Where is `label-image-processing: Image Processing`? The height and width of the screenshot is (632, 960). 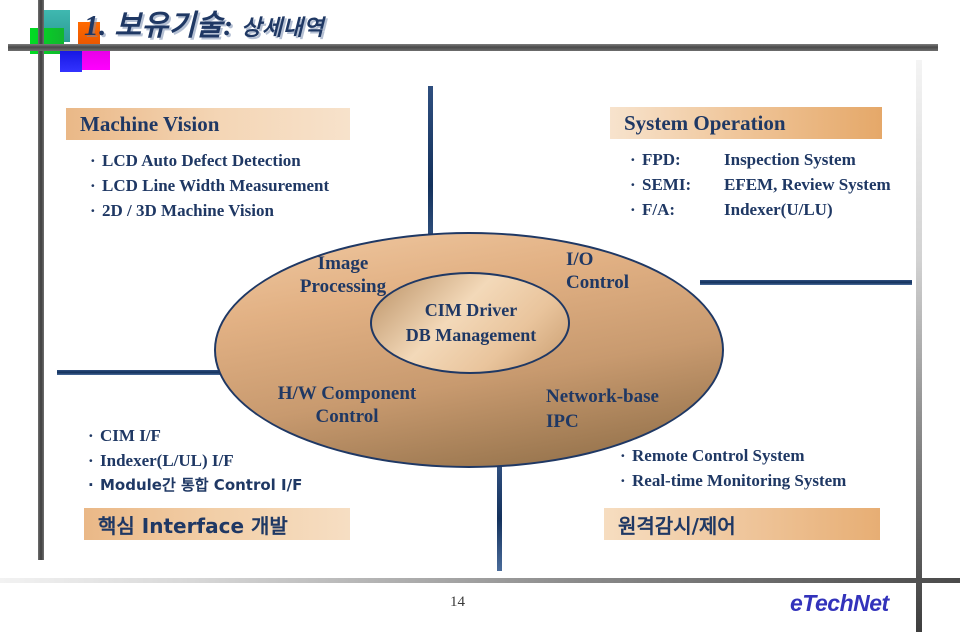 label-image-processing: Image Processing is located at coordinates (343, 275).